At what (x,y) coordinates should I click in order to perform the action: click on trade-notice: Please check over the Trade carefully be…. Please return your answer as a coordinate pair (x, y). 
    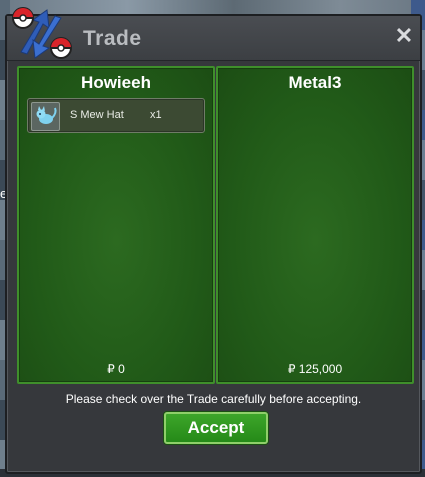
    Looking at the image, I should click on (213, 399).